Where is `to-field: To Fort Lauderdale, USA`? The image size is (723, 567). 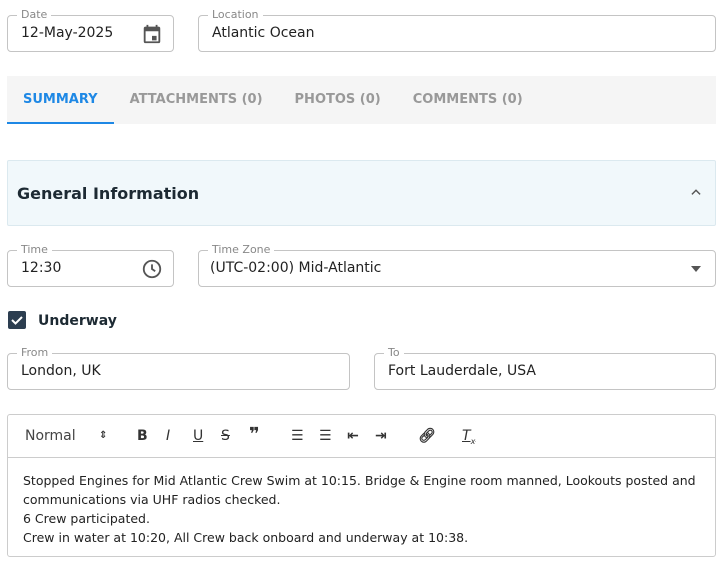 to-field: To Fort Lauderdale, USA is located at coordinates (545, 368).